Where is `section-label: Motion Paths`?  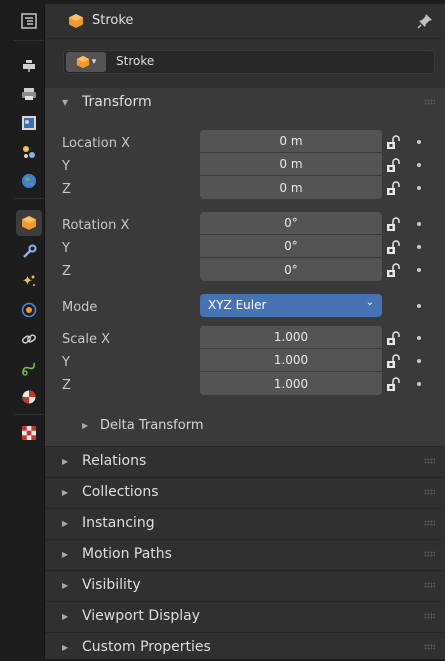 section-label: Motion Paths is located at coordinates (127, 554).